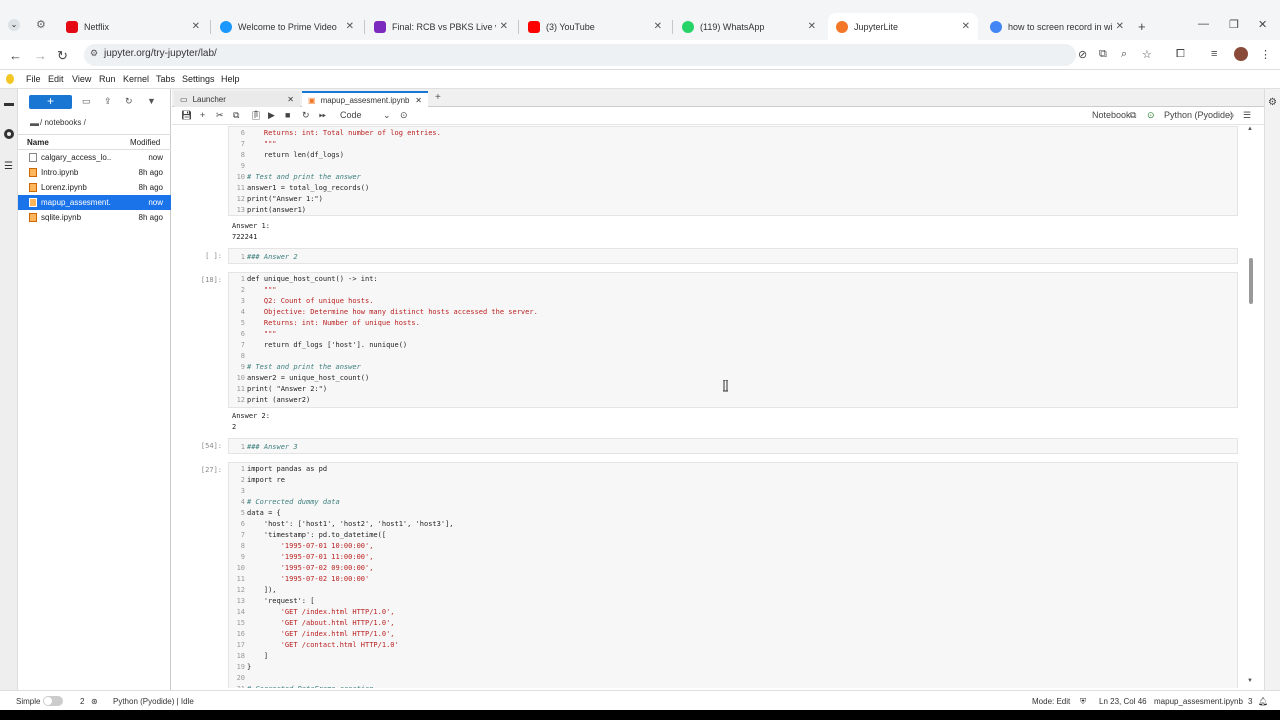 The width and height of the screenshot is (1280, 720). Describe the element at coordinates (438, 97) in the screenshot. I see `add-tab-icon: +` at that location.